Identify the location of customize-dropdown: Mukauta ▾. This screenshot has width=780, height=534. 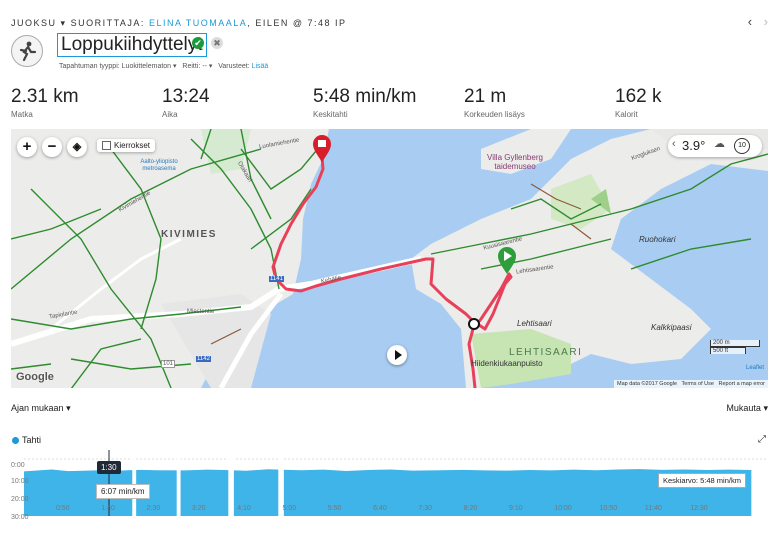
(747, 408).